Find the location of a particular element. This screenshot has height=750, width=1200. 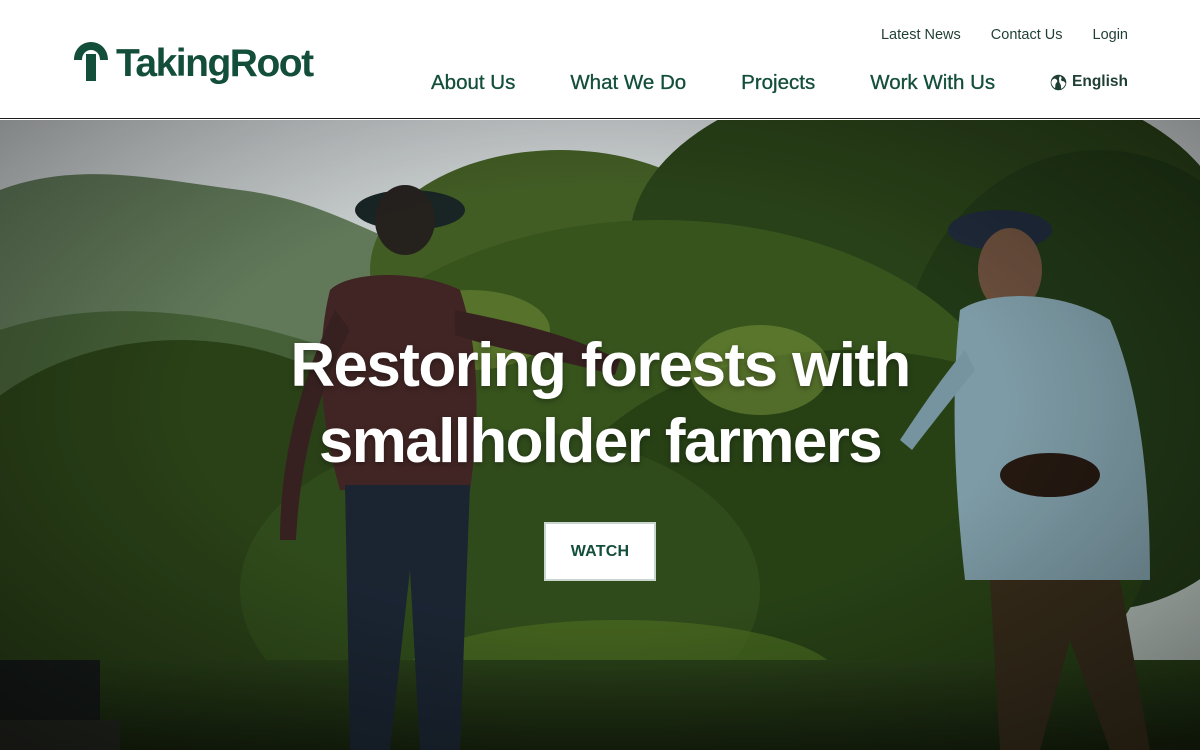

utility-nav: Latest News Contact Us Login is located at coordinates (1004, 35).